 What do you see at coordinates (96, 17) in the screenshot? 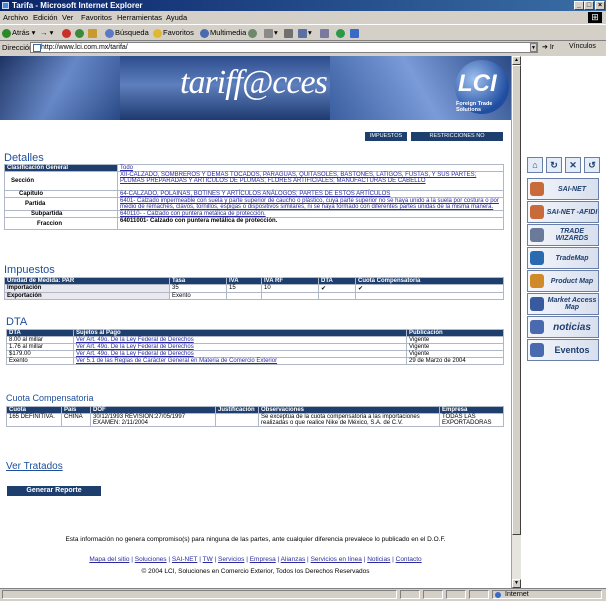
I see `menu-favoritos: Favoritos` at bounding box center [96, 17].